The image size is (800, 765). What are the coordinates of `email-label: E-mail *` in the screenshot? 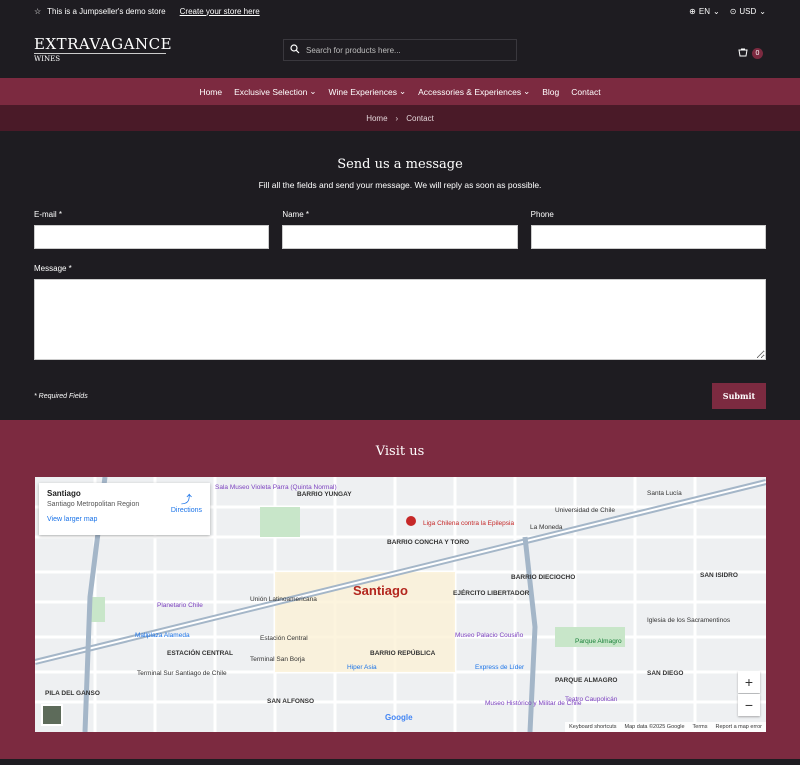 It's located at (48, 214).